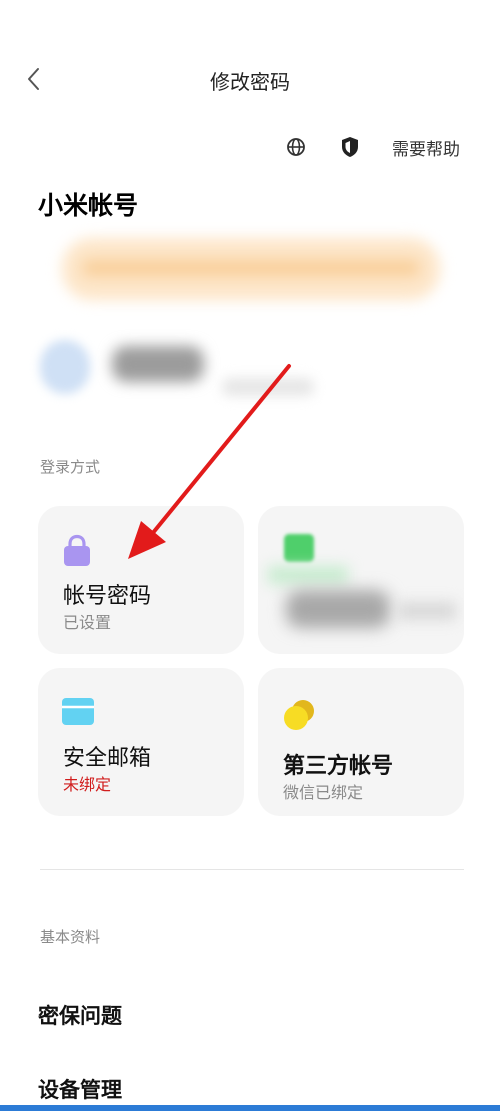 The image size is (500, 1111). What do you see at coordinates (80, 1015) in the screenshot?
I see `security-question-item: 密保问题` at bounding box center [80, 1015].